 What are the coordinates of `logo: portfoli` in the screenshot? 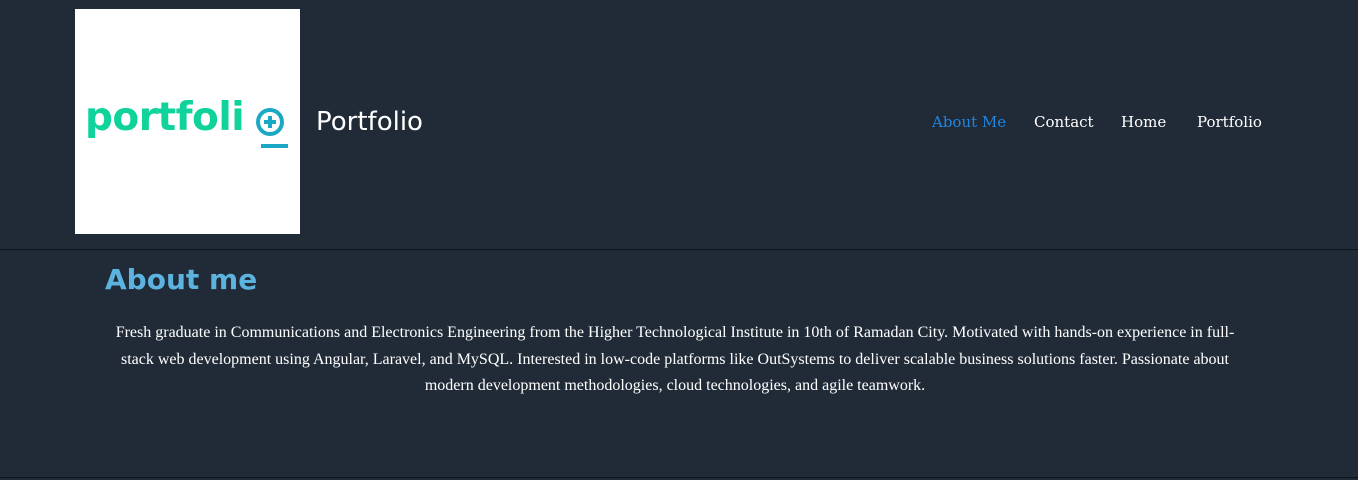 It's located at (187, 121).